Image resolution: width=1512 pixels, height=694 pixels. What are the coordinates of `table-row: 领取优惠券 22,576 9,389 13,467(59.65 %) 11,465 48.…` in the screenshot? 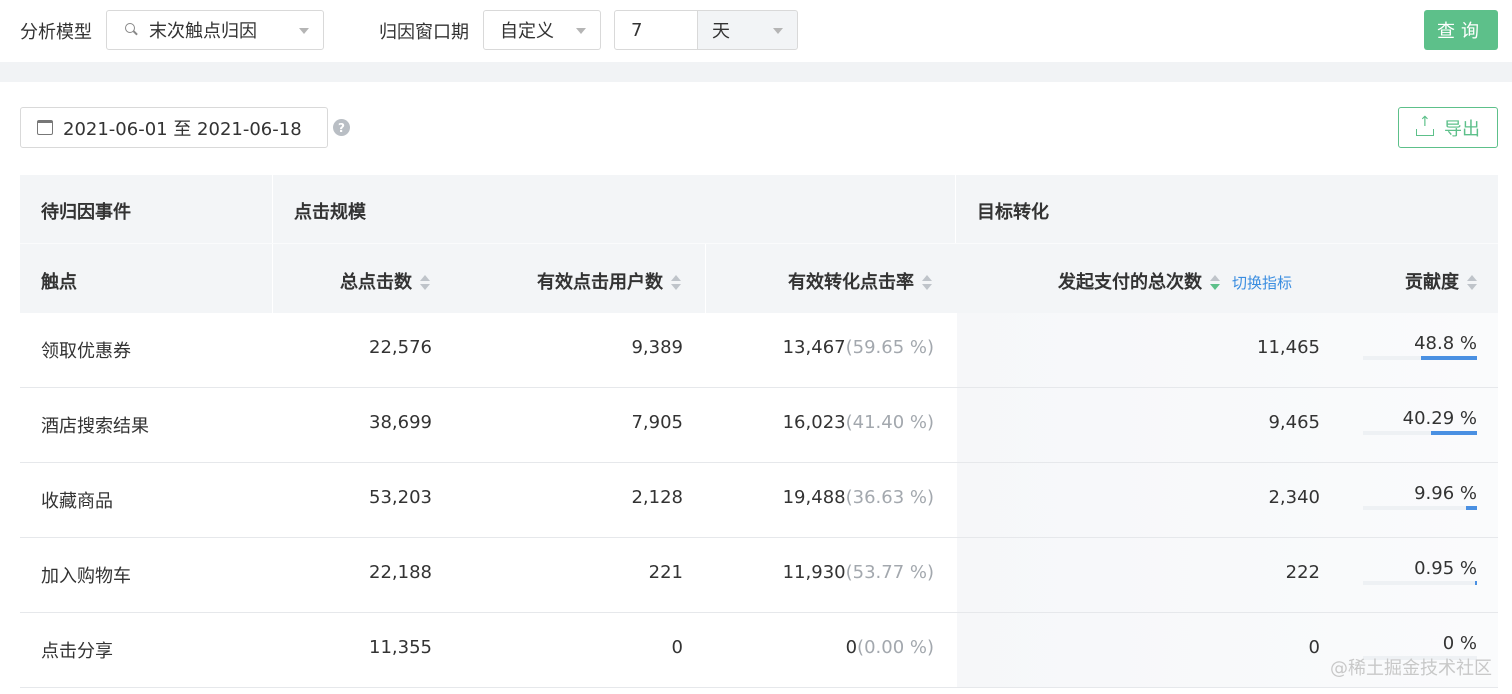 It's located at (759, 350).